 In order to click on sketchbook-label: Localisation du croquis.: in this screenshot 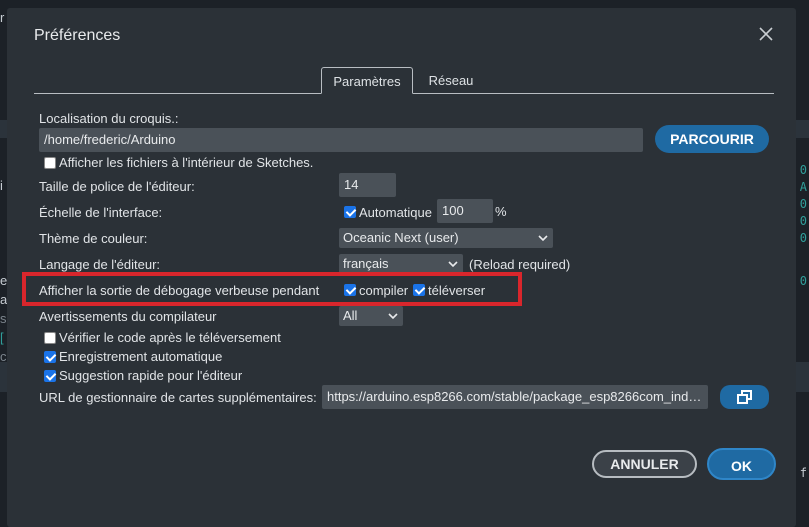, I will do `click(109, 118)`.